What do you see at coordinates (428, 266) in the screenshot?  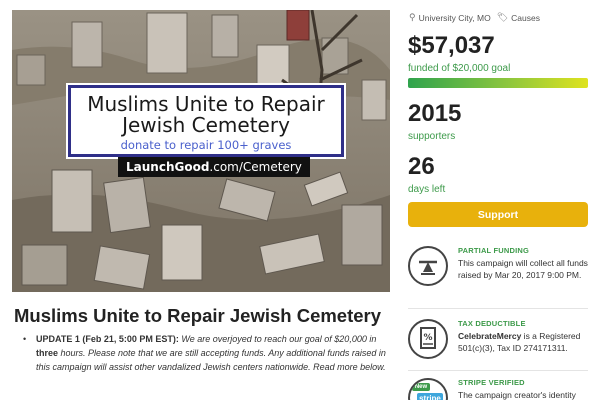 I see `balance-scale-icon` at bounding box center [428, 266].